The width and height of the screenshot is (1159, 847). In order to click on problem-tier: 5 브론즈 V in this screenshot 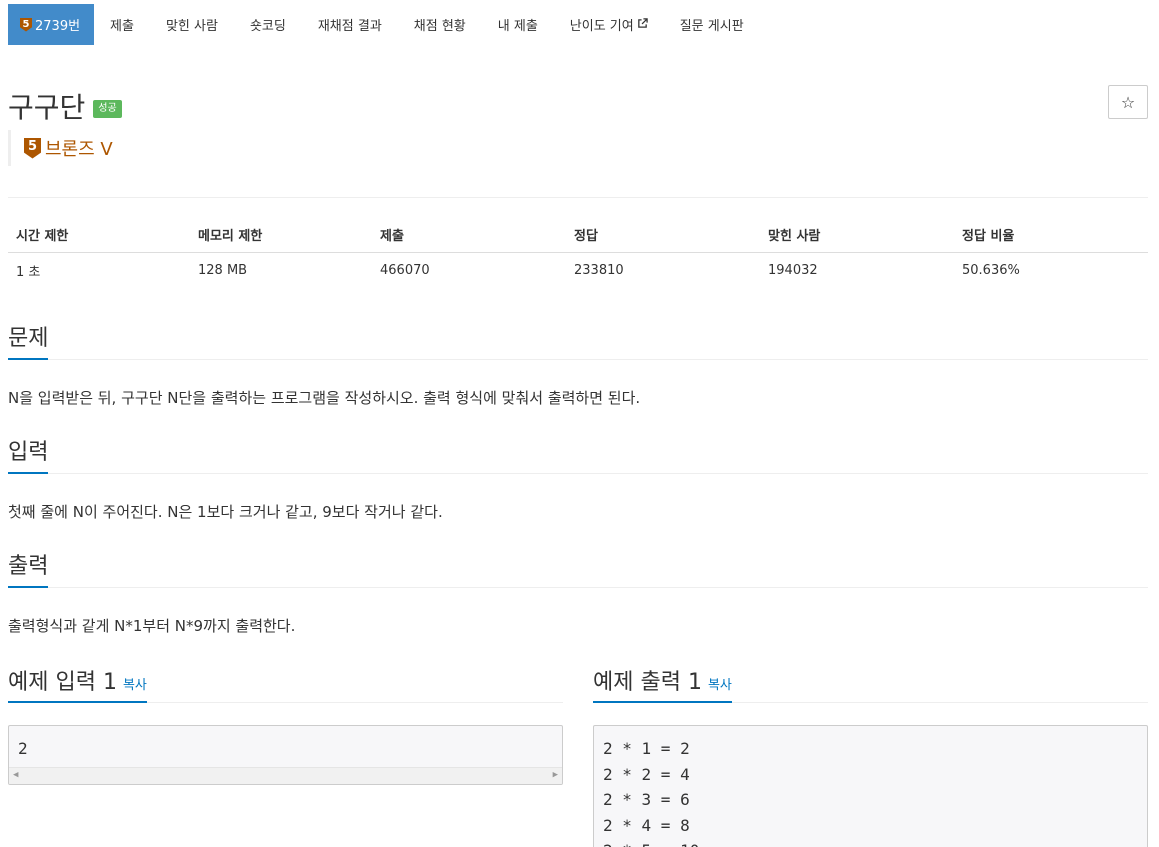, I will do `click(60, 148)`.